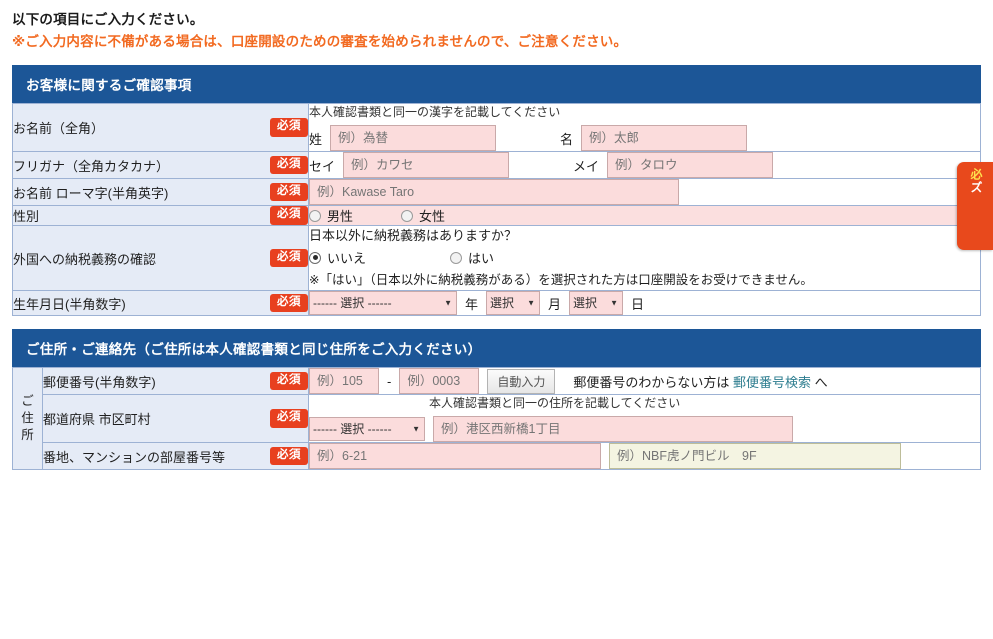 The width and height of the screenshot is (993, 639). I want to click on gender-male-radio, so click(315, 215).